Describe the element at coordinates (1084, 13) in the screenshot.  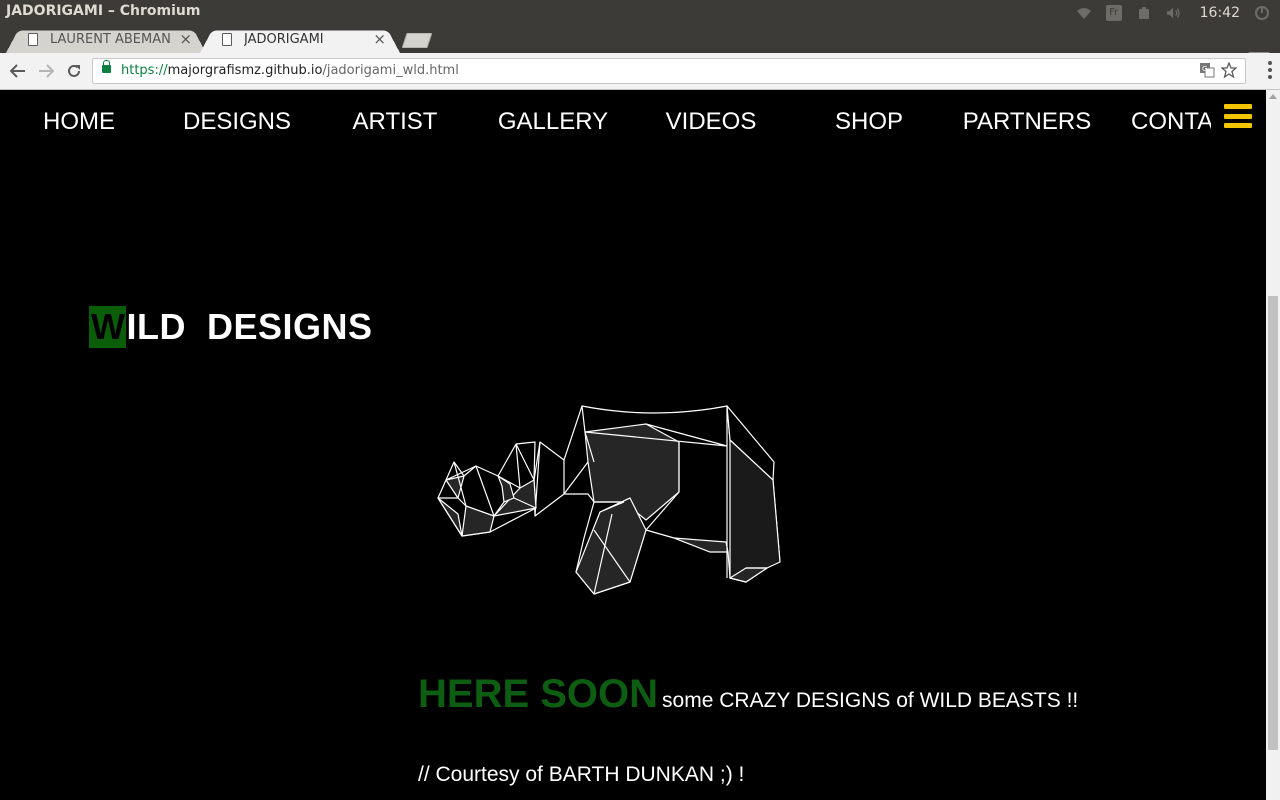
I see `wifi-icon` at that location.